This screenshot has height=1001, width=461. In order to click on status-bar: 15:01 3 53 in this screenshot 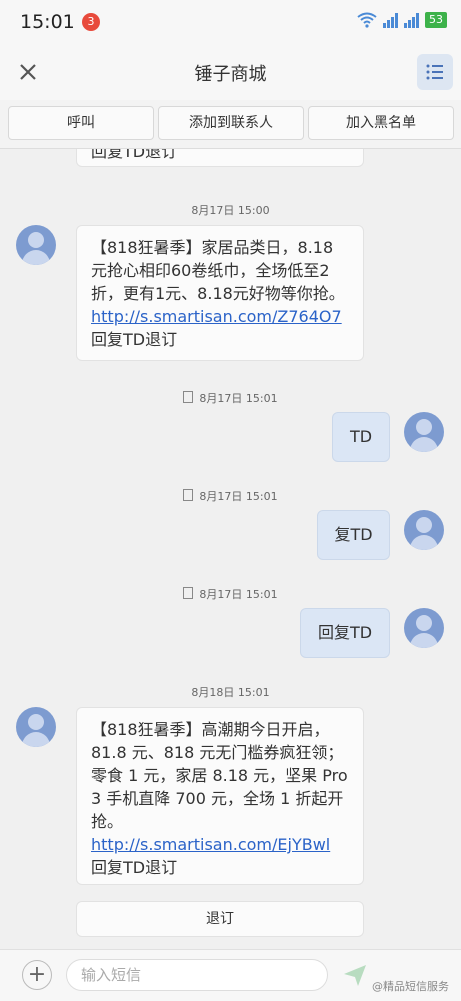, I will do `click(230, 22)`.